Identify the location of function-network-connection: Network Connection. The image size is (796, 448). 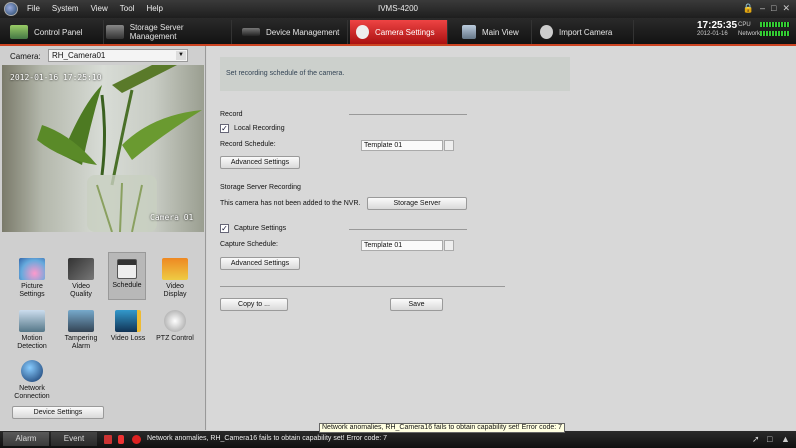
(32, 380).